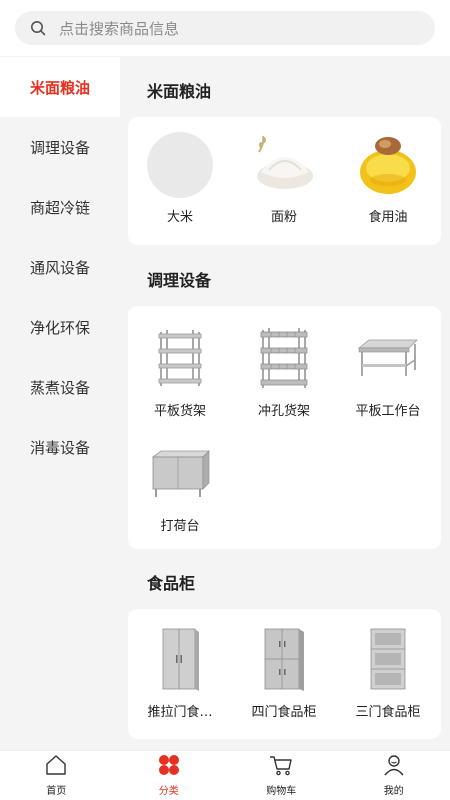 The width and height of the screenshot is (450, 800). I want to click on product-label: 大米, so click(179, 217).